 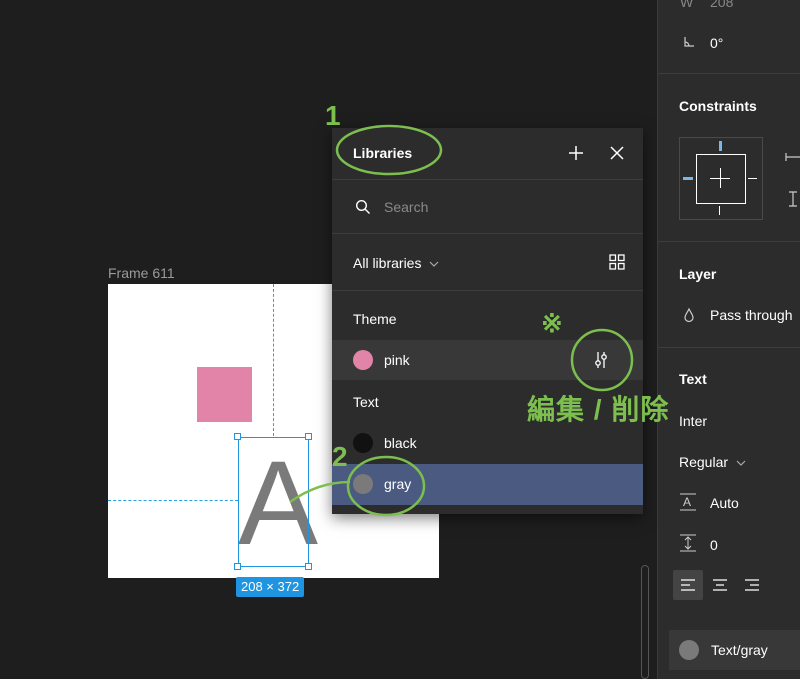 What do you see at coordinates (602, 360) in the screenshot?
I see `highlight-circle-adjust` at bounding box center [602, 360].